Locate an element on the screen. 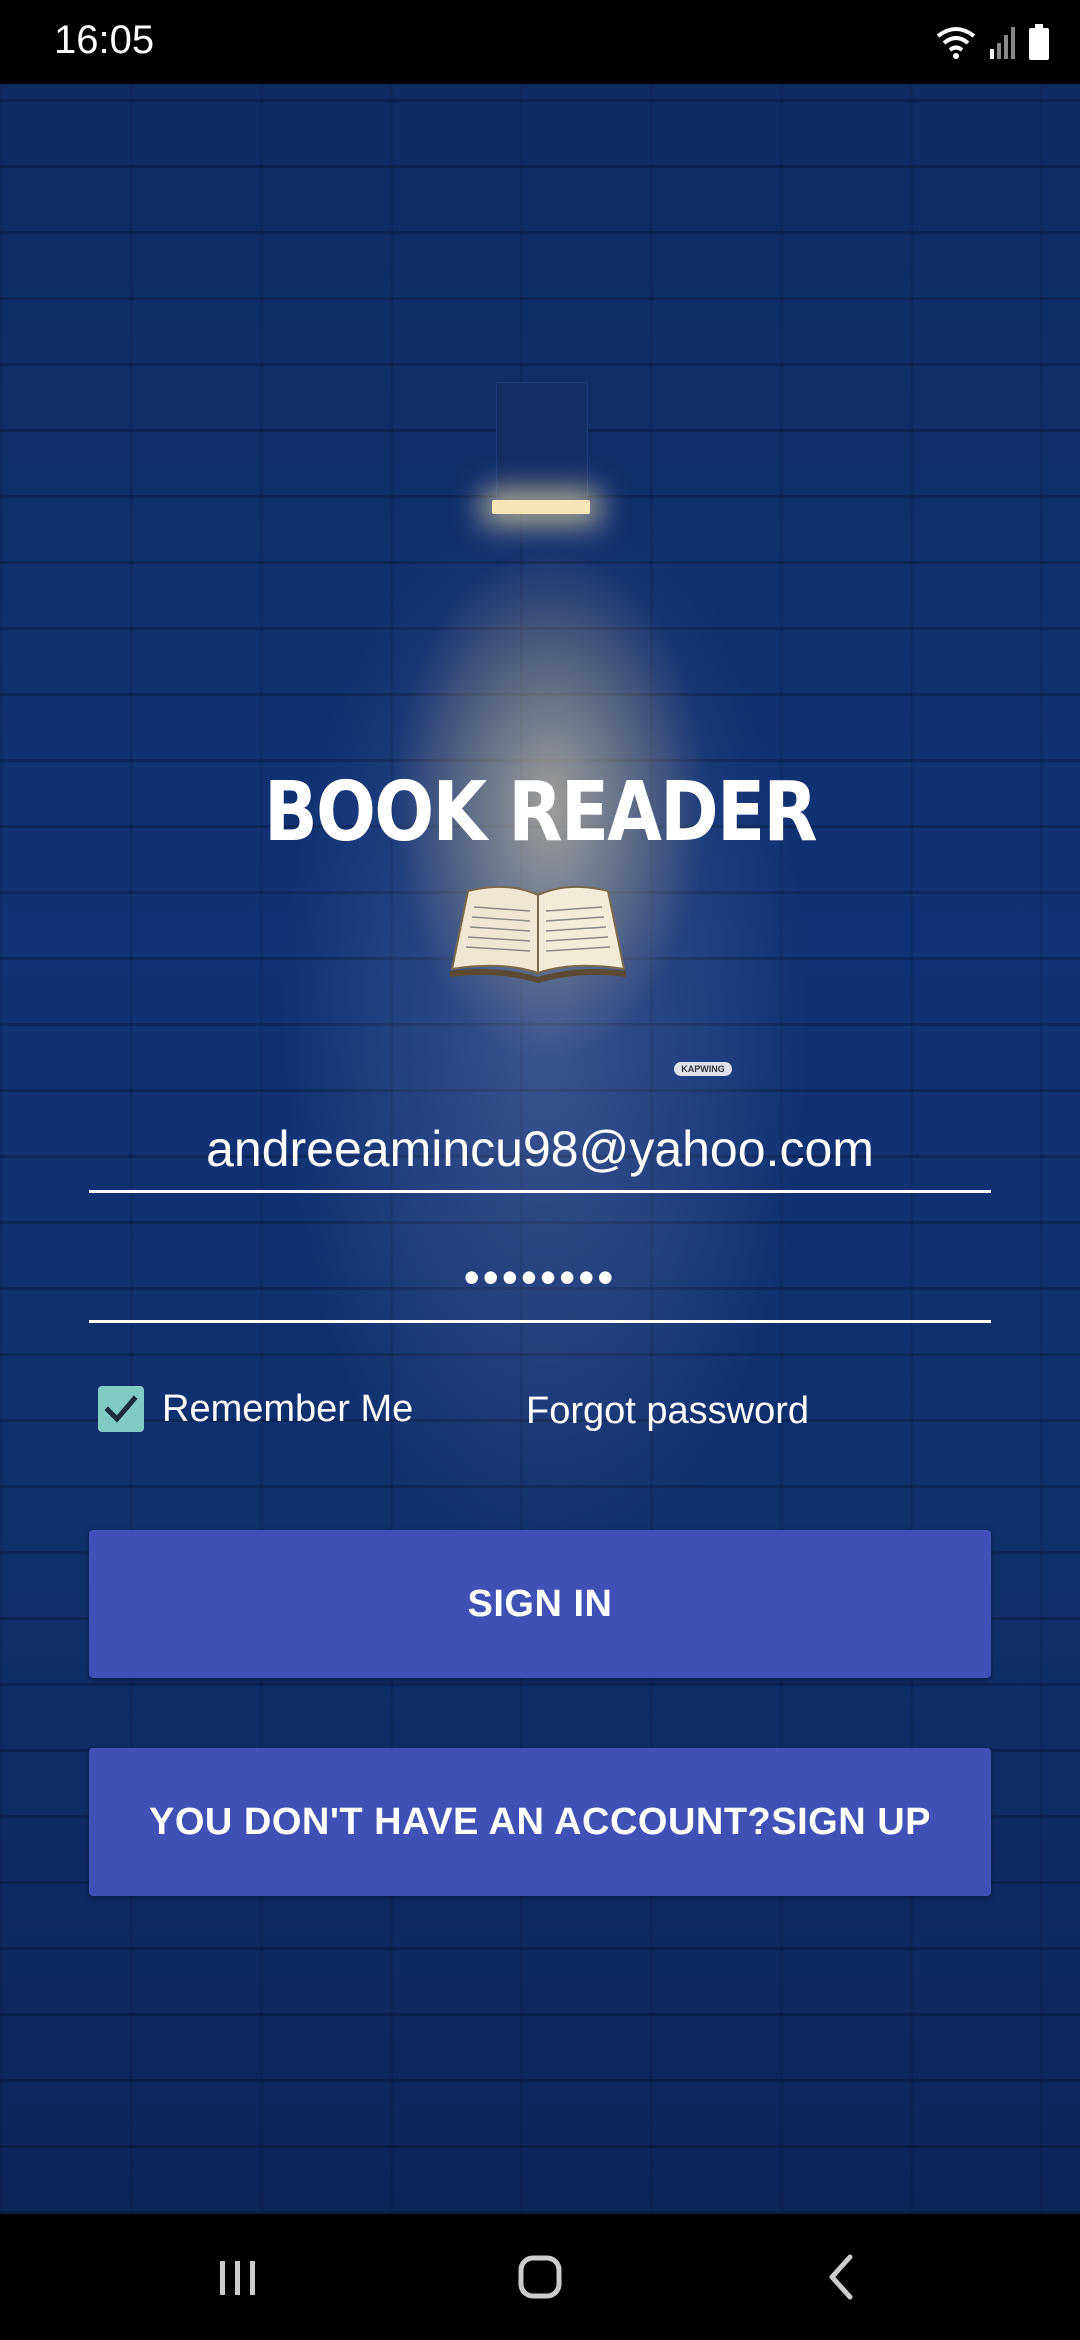 This screenshot has width=1080, height=2340. watermark: KAPWING is located at coordinates (703, 1069).